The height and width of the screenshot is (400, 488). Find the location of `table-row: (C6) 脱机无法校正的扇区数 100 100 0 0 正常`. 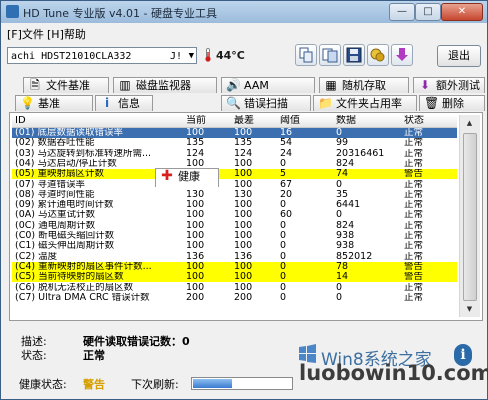

table-row: (C6) 脱机无法校正的扇区数 100 100 0 0 正常 is located at coordinates (234, 288).